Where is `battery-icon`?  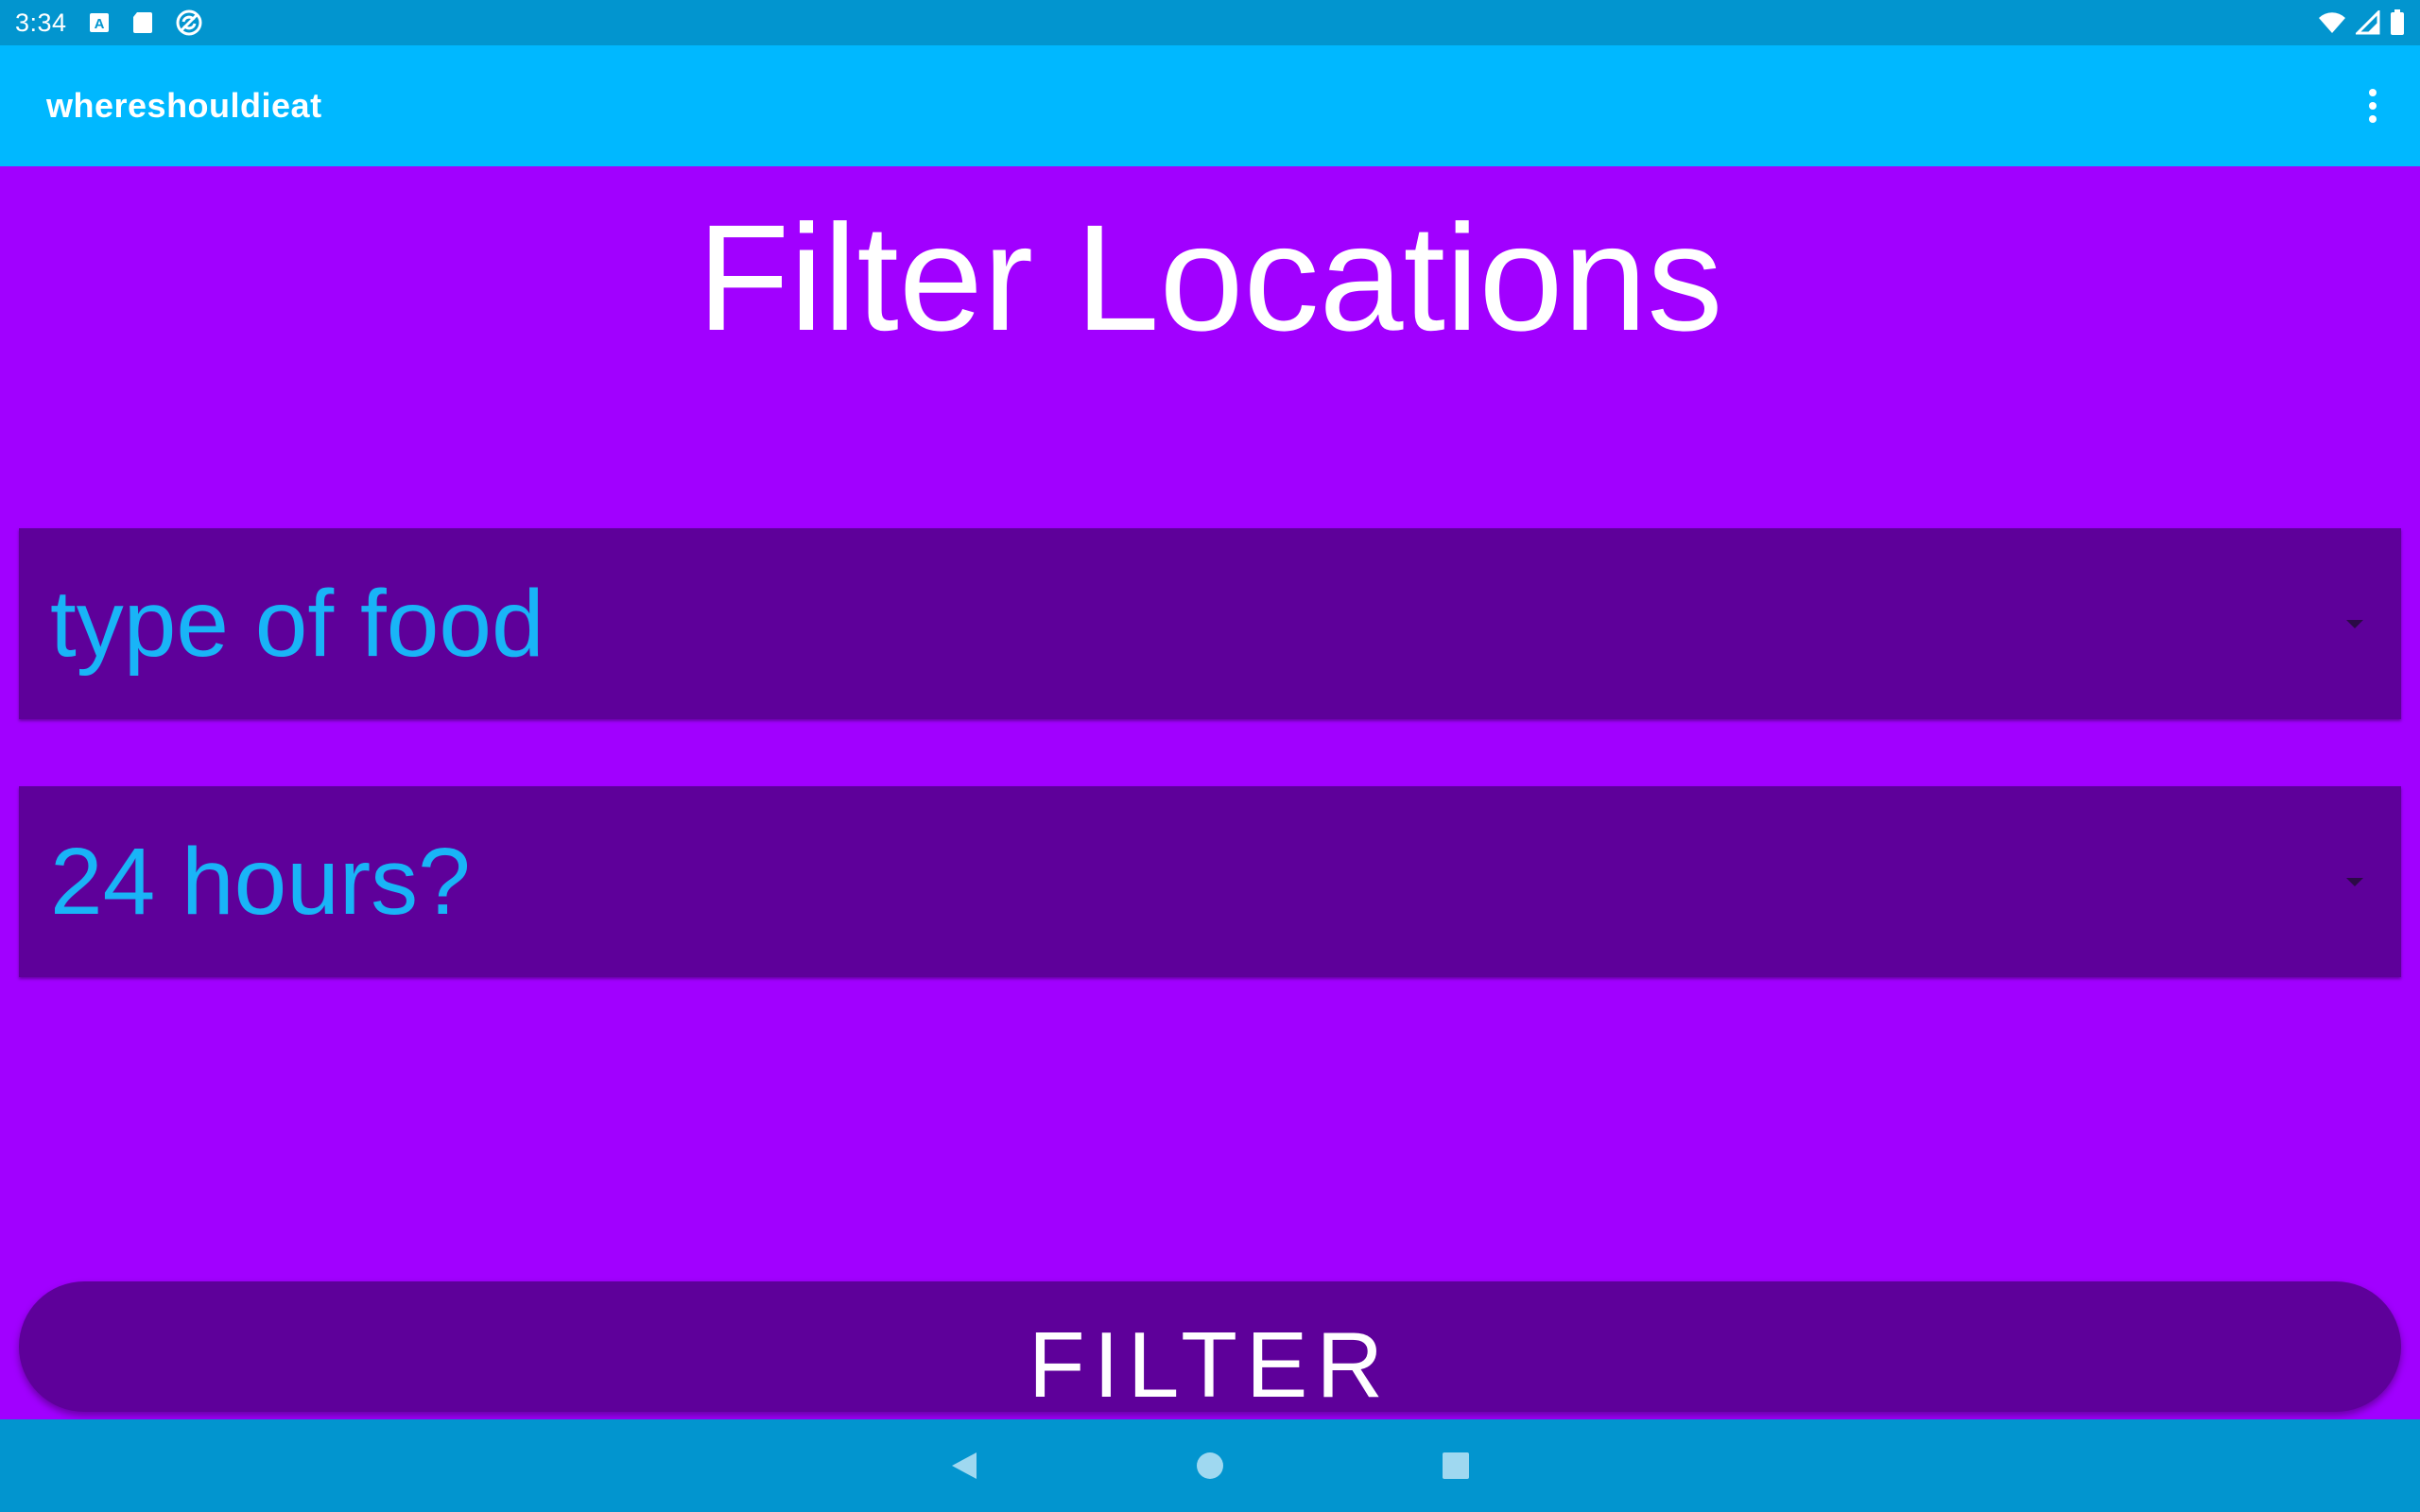 battery-icon is located at coordinates (2397, 22).